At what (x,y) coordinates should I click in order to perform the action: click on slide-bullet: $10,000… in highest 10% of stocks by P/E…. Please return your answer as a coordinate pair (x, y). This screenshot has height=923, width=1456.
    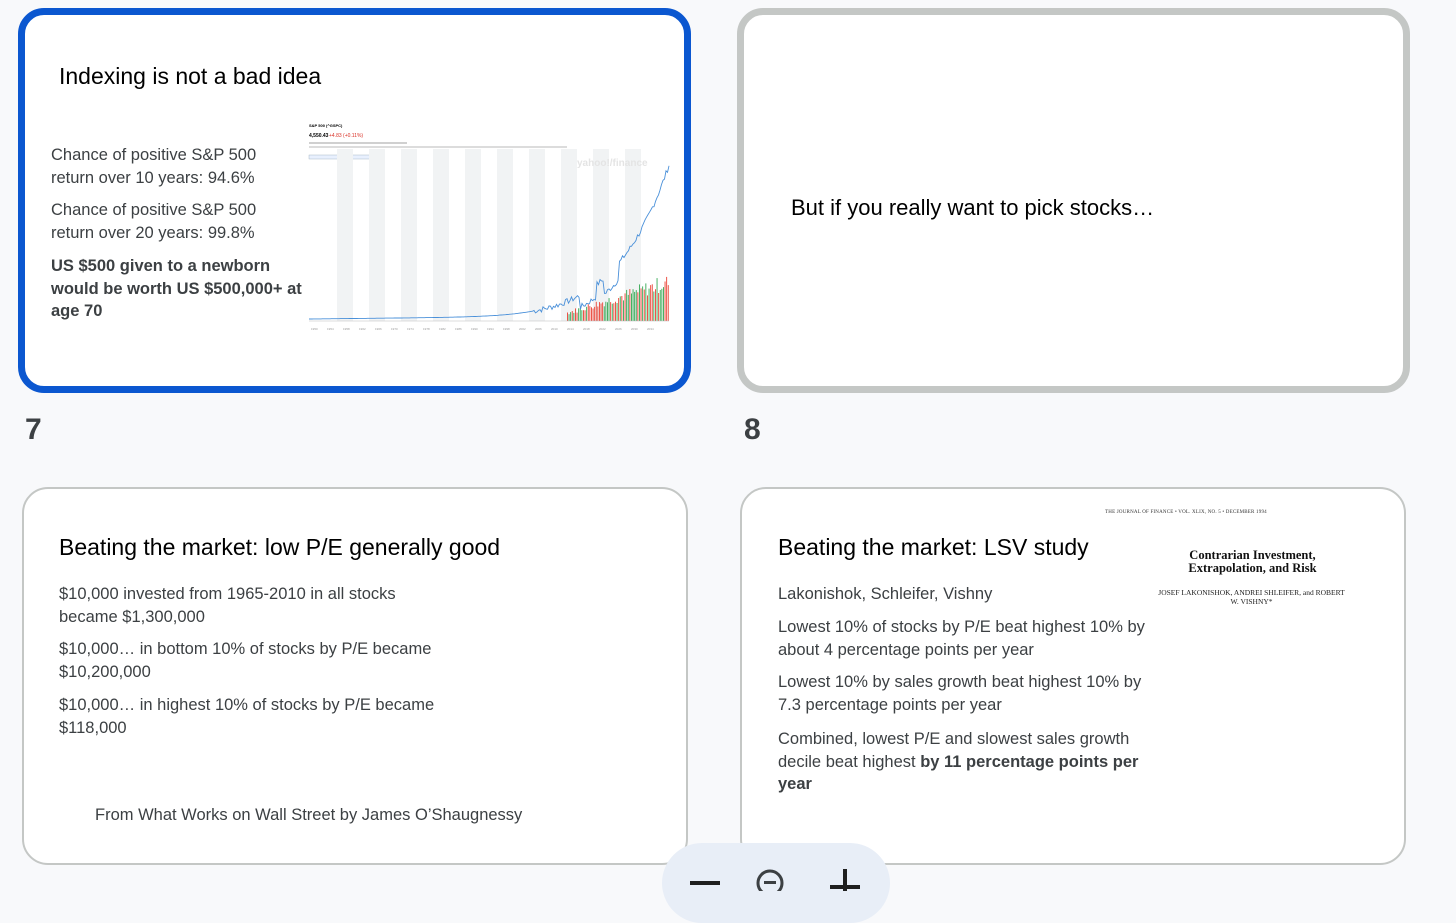
    Looking at the image, I should click on (247, 716).